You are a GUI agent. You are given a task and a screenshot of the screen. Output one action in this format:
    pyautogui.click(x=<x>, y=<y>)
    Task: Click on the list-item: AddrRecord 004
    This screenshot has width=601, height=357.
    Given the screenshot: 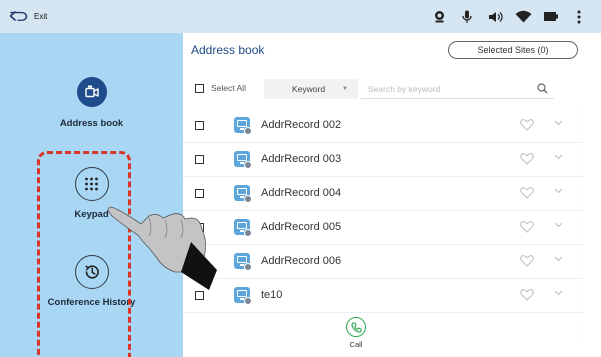 What is the action you would take?
    pyautogui.click(x=383, y=194)
    